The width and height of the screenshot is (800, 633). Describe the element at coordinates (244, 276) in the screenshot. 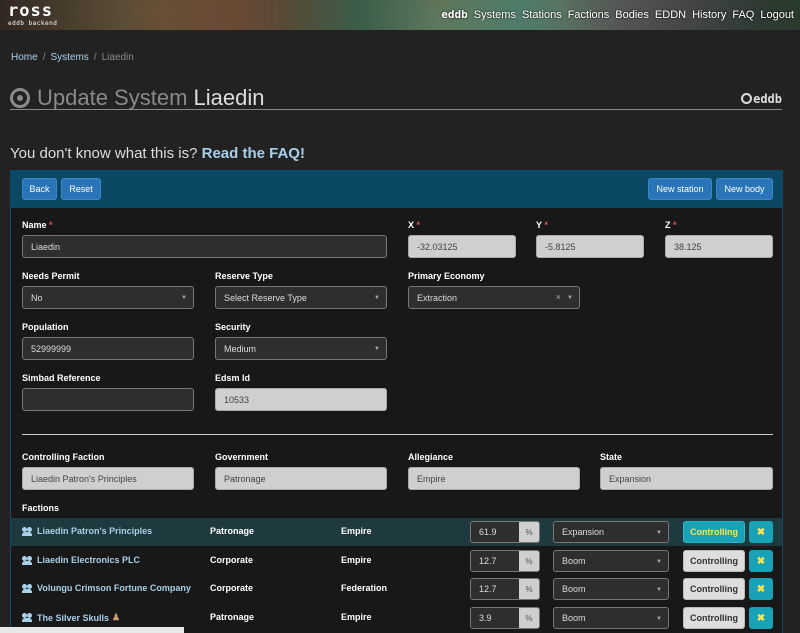

I see `reserve-type-label: Reserve Type` at that location.